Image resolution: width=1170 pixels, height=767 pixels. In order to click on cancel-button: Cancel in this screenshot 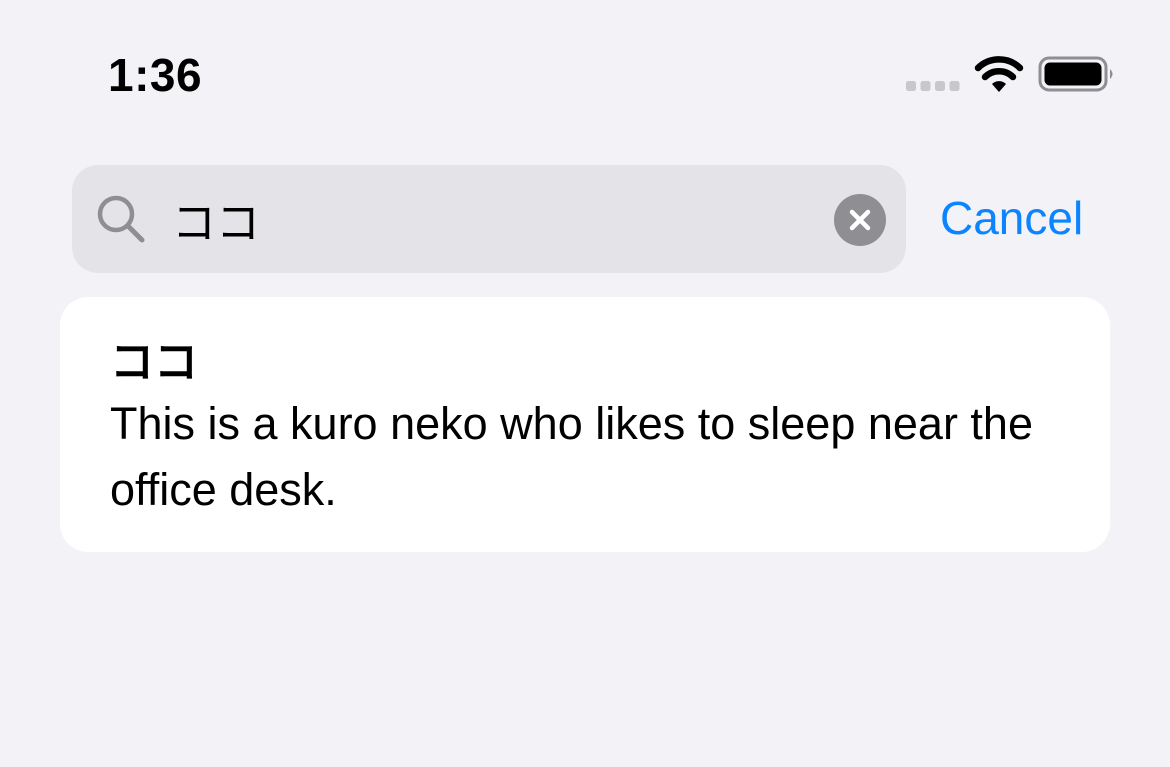, I will do `click(1011, 218)`.